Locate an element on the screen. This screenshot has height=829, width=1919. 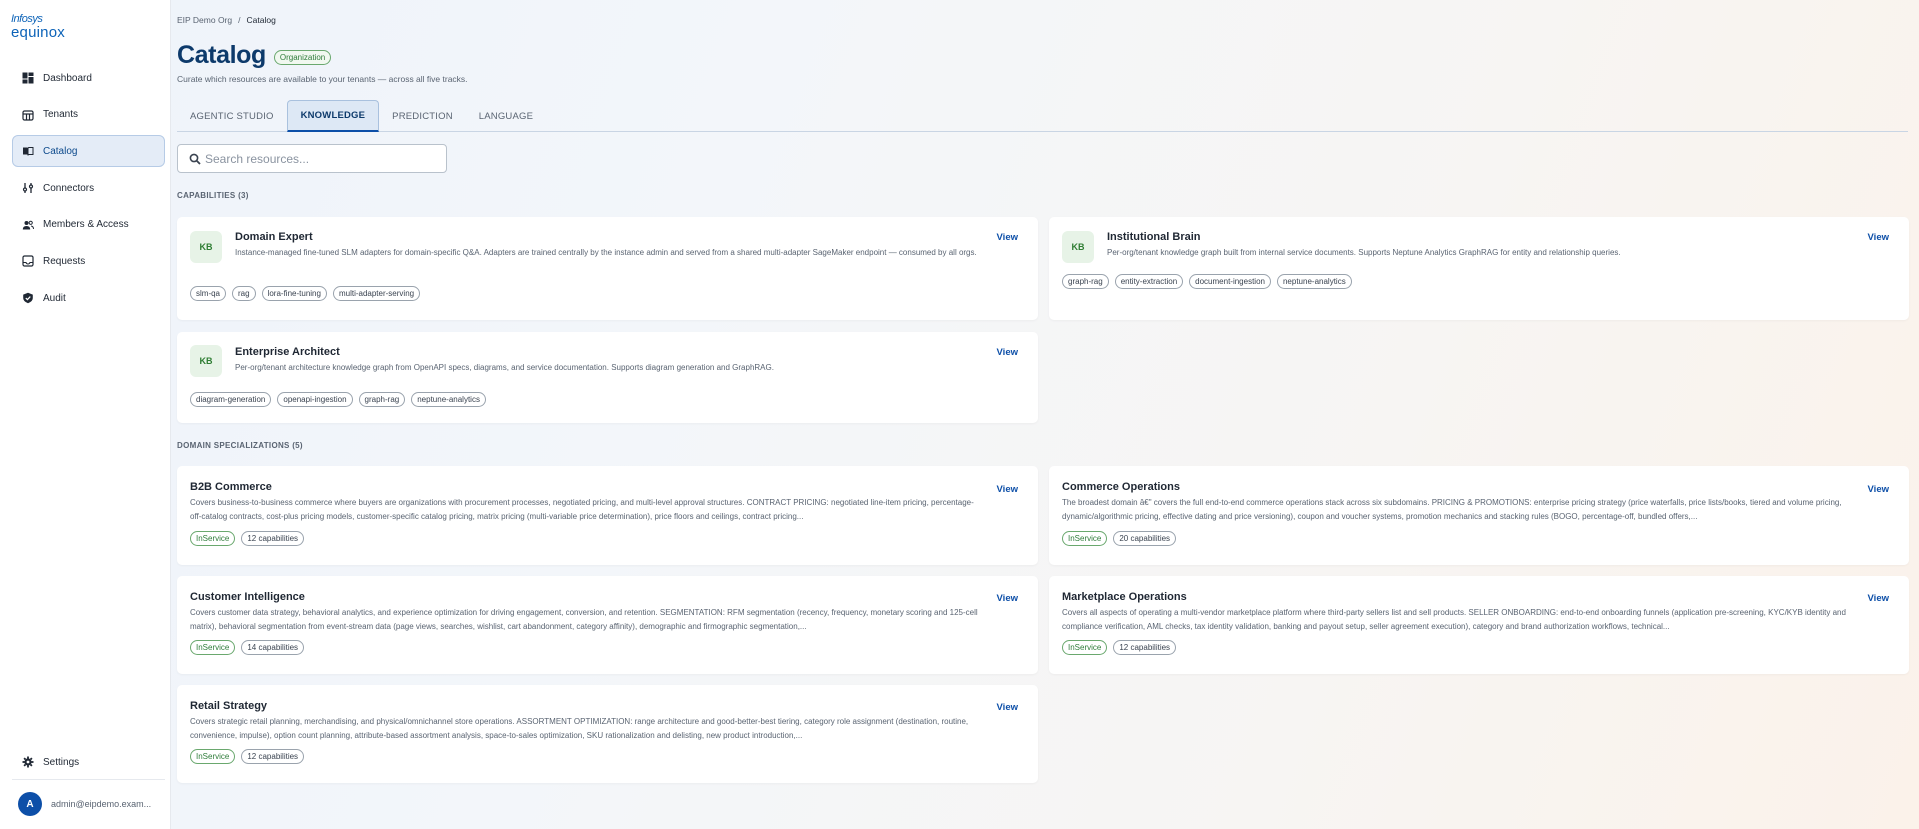
sidebar-item-settings: Settings is located at coordinates (88, 762).